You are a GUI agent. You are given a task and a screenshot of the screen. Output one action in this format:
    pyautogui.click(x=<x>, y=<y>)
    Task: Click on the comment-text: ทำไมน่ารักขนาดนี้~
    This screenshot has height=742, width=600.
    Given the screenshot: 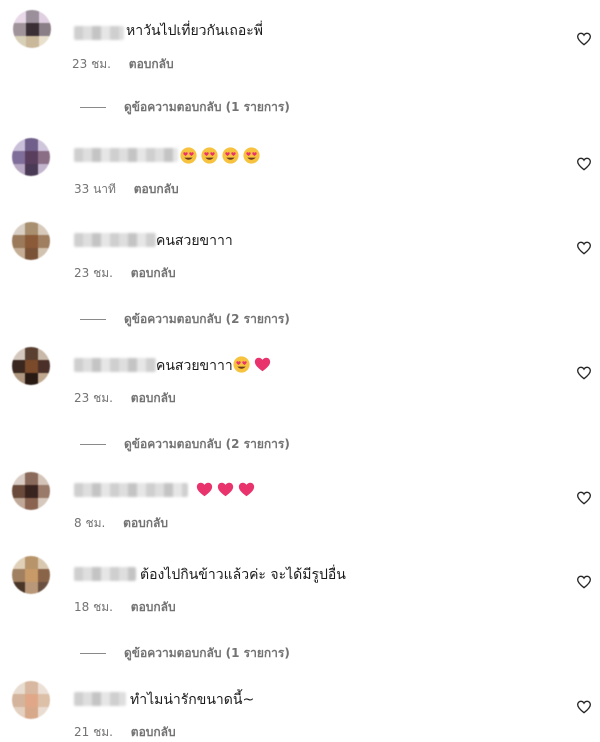 What is the action you would take?
    pyautogui.click(x=192, y=700)
    